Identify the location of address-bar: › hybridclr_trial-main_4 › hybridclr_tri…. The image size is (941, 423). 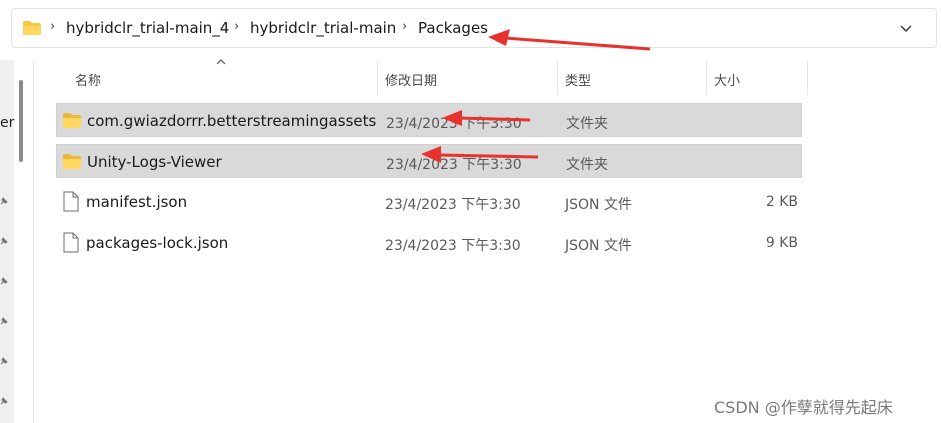
(474, 28).